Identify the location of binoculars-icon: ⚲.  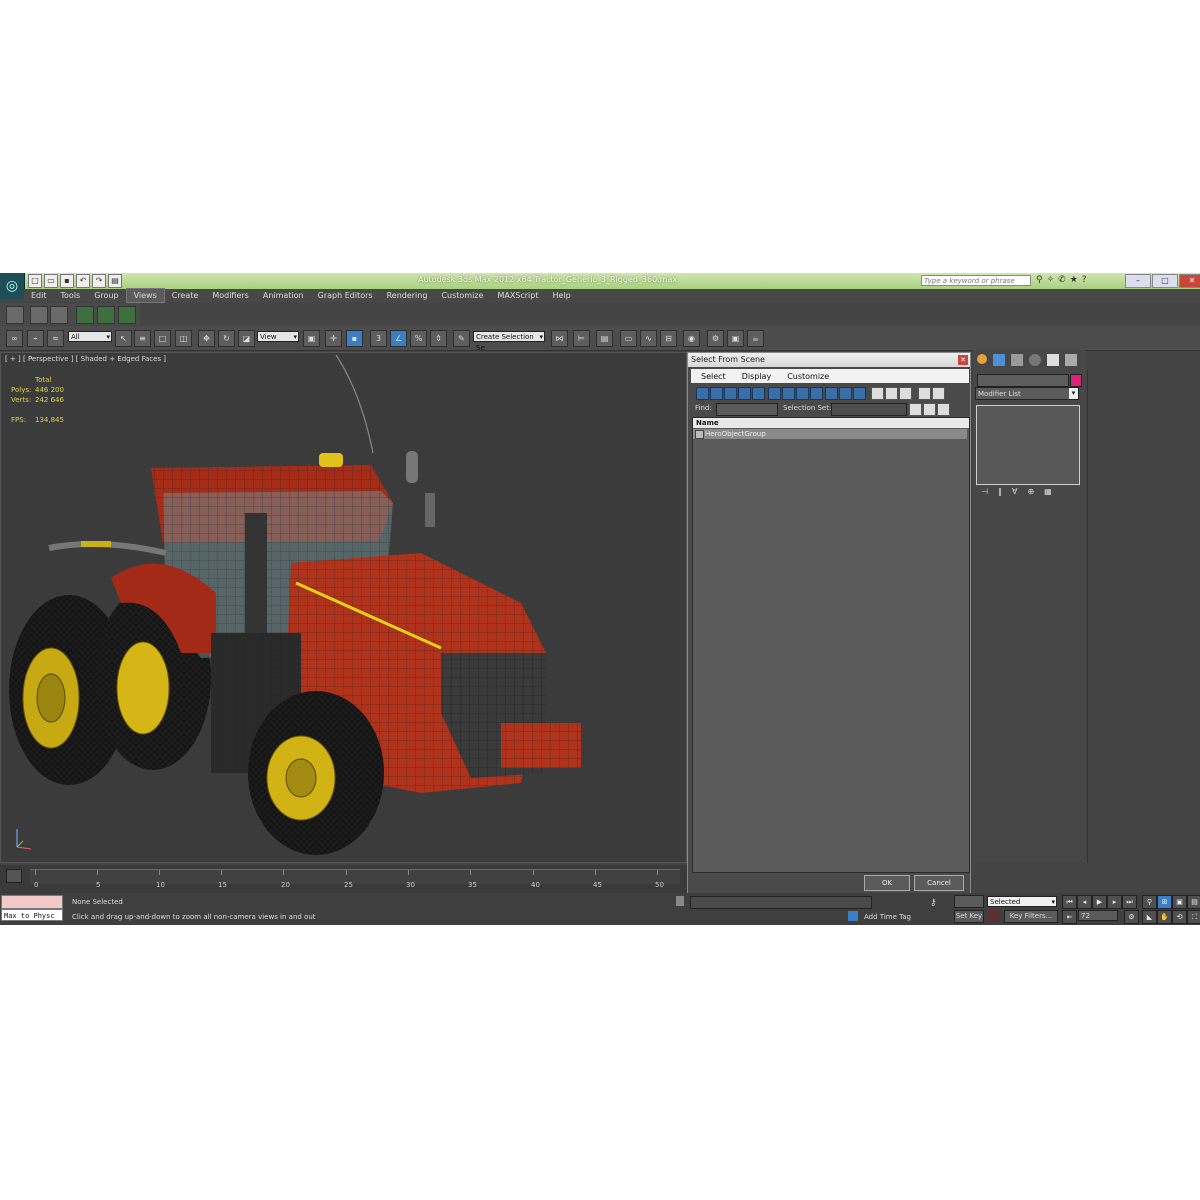
(1039, 280).